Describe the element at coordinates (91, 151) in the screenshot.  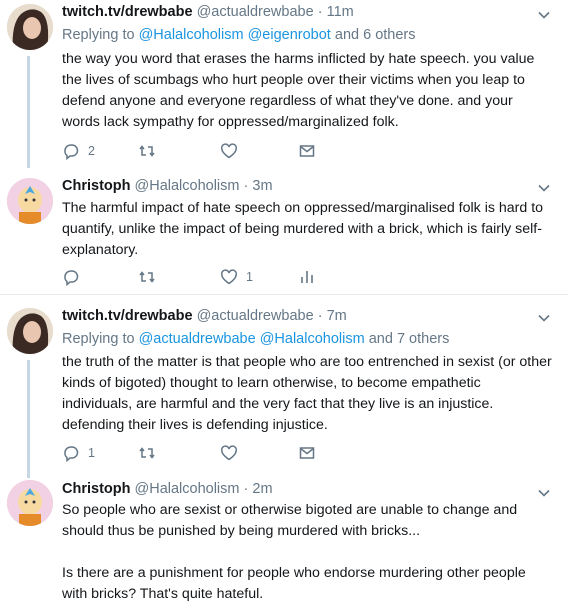
I see `reply-count: 2` at that location.